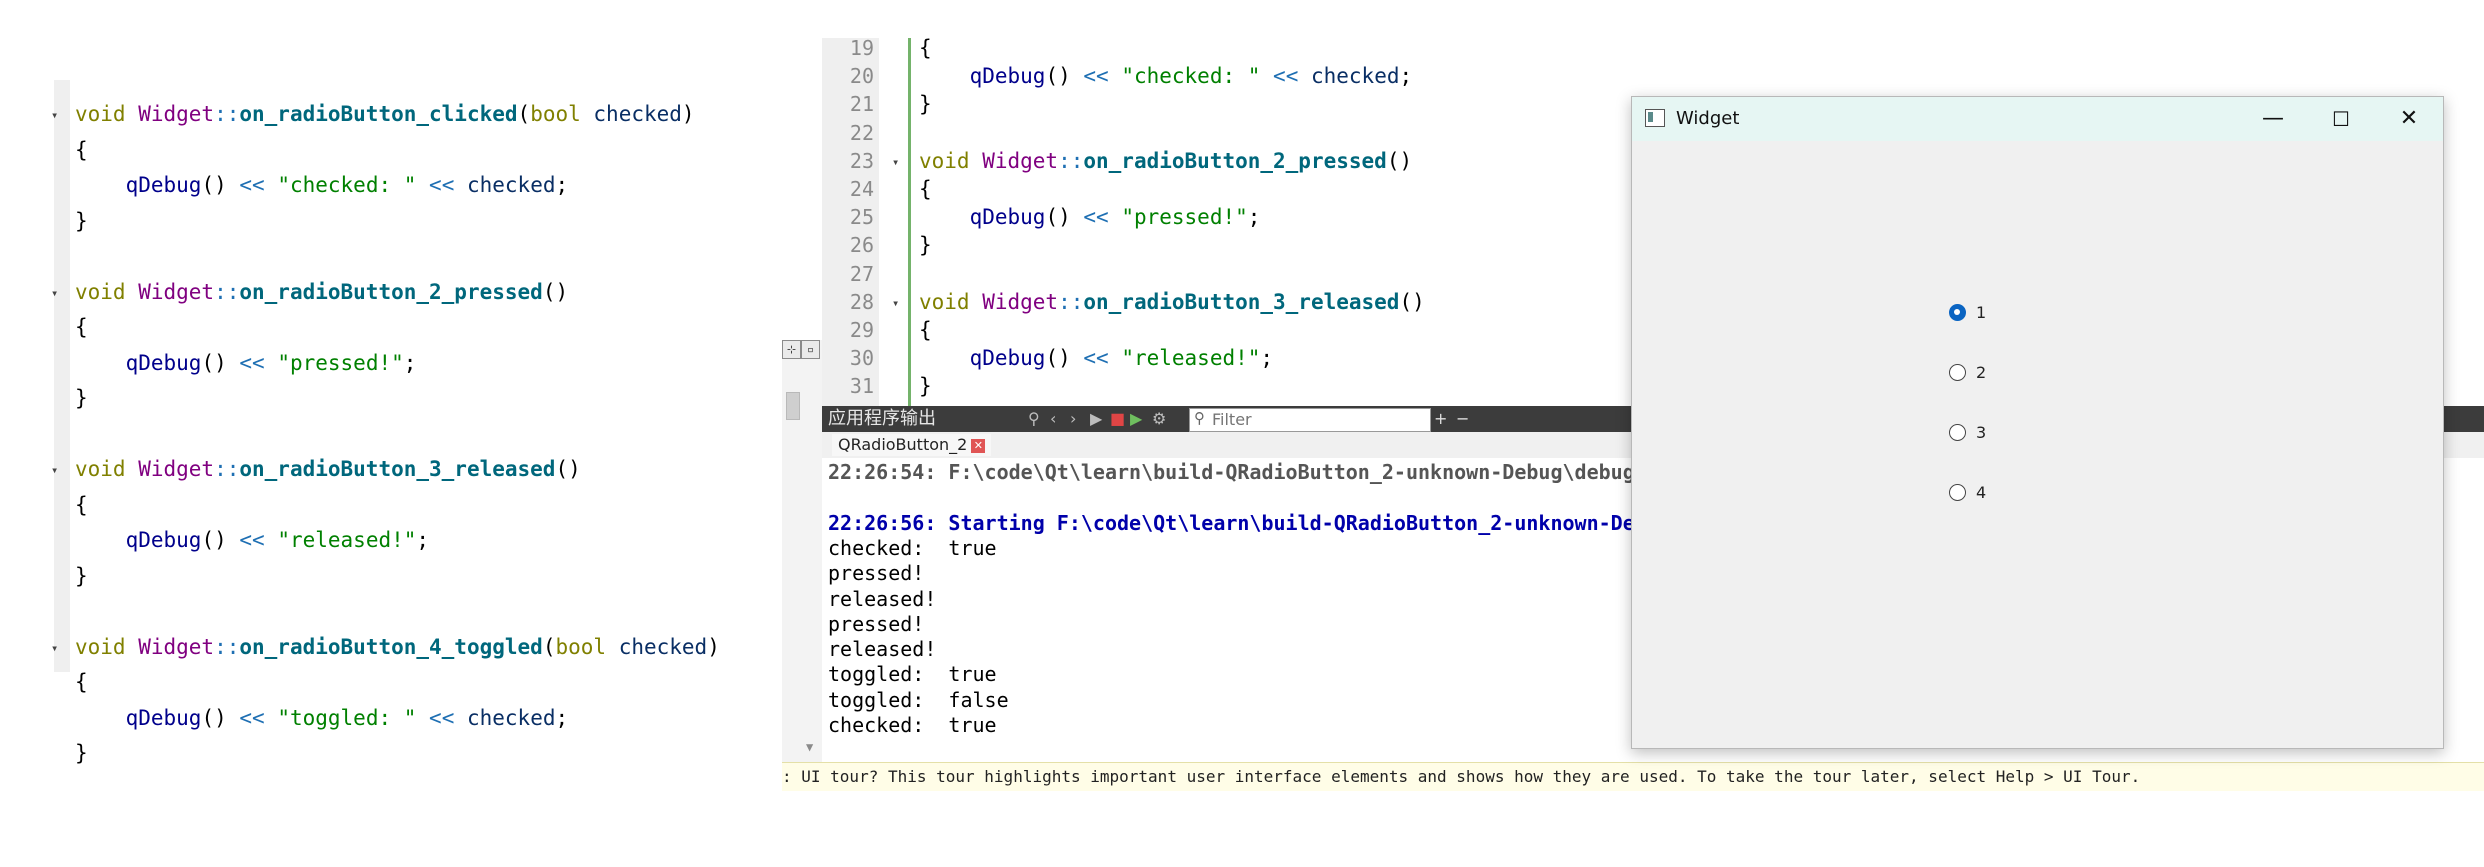 Image resolution: width=2484 pixels, height=867 pixels. I want to click on window-titlebar: Widget — ☐ ✕, so click(2037, 119).